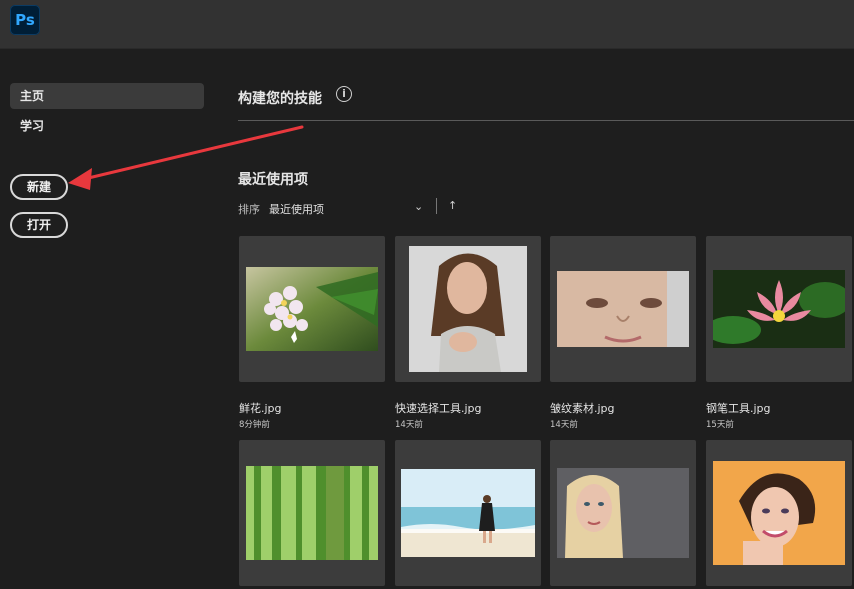 This screenshot has height=589, width=854. What do you see at coordinates (738, 408) in the screenshot?
I see `file-name: 钢笔工具.jpg` at bounding box center [738, 408].